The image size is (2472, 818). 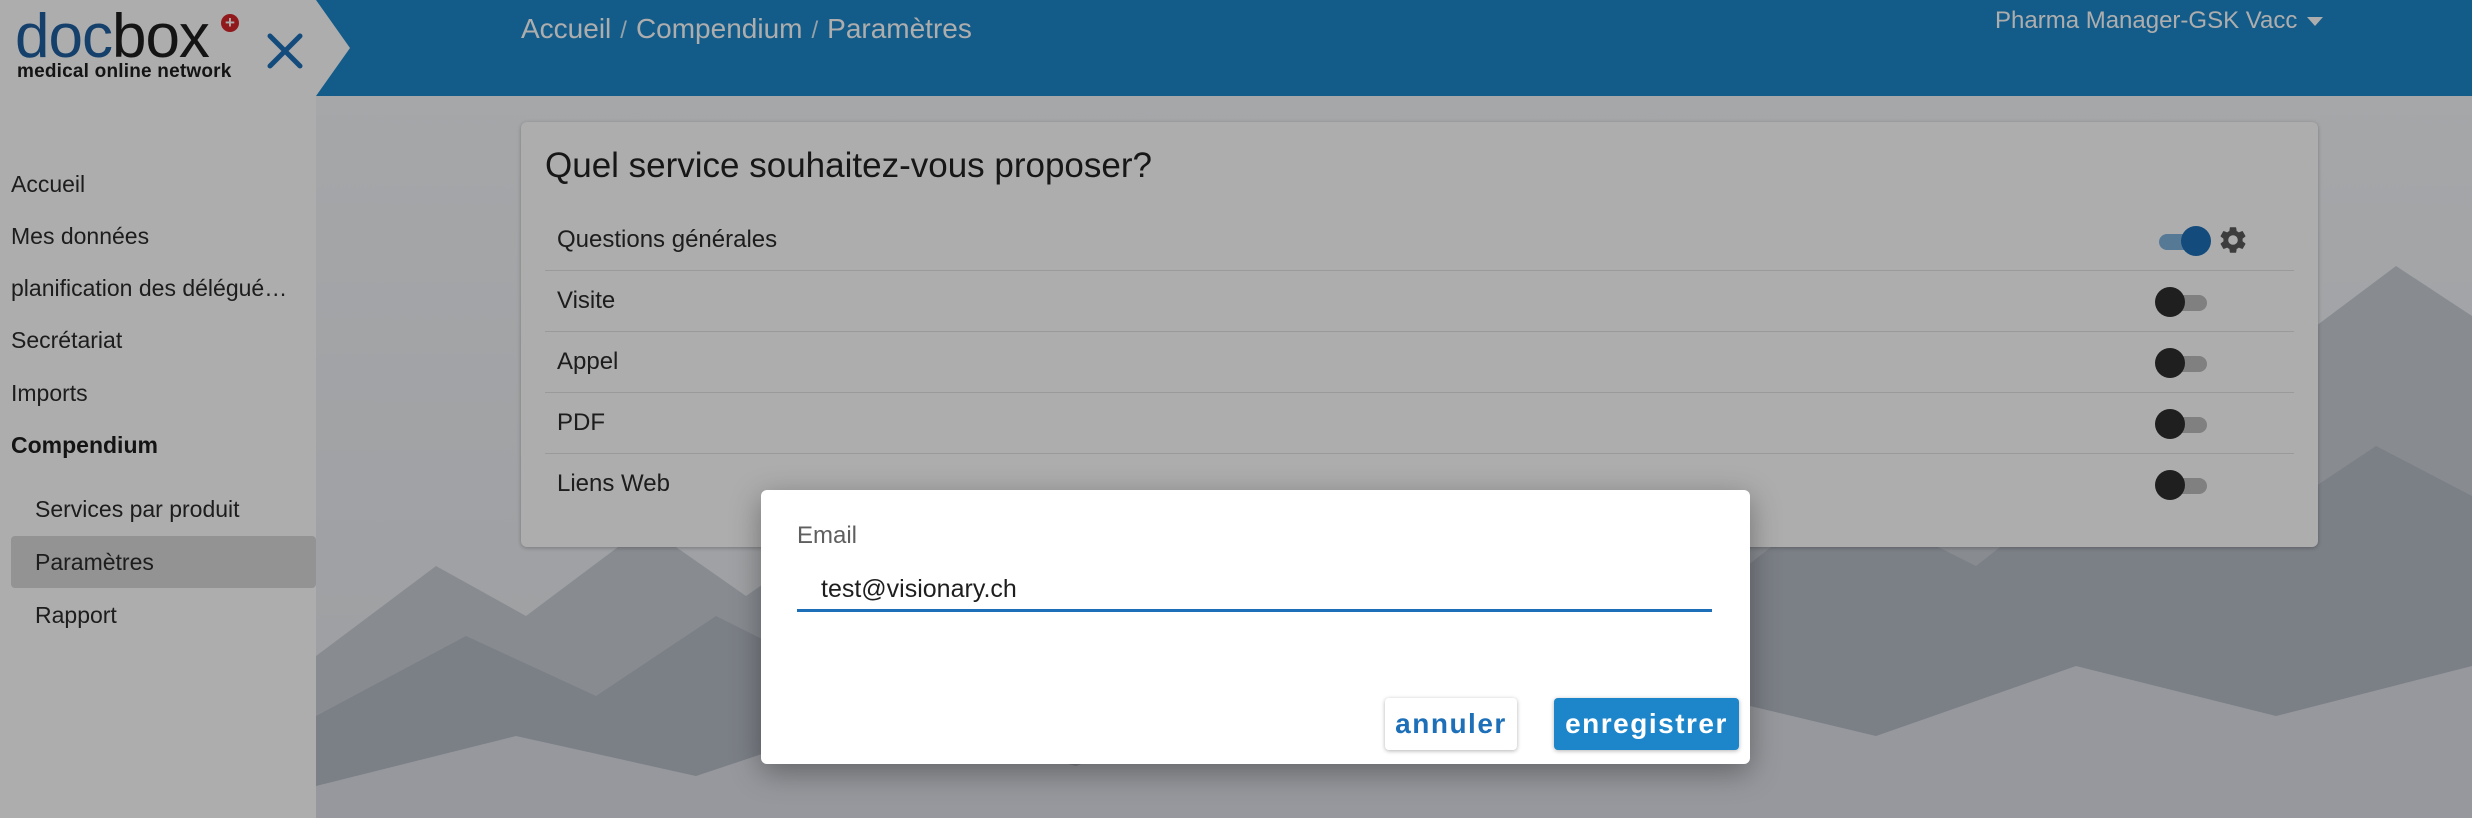 I want to click on email-dialog: Email annuler enregistrer, so click(x=1255, y=627).